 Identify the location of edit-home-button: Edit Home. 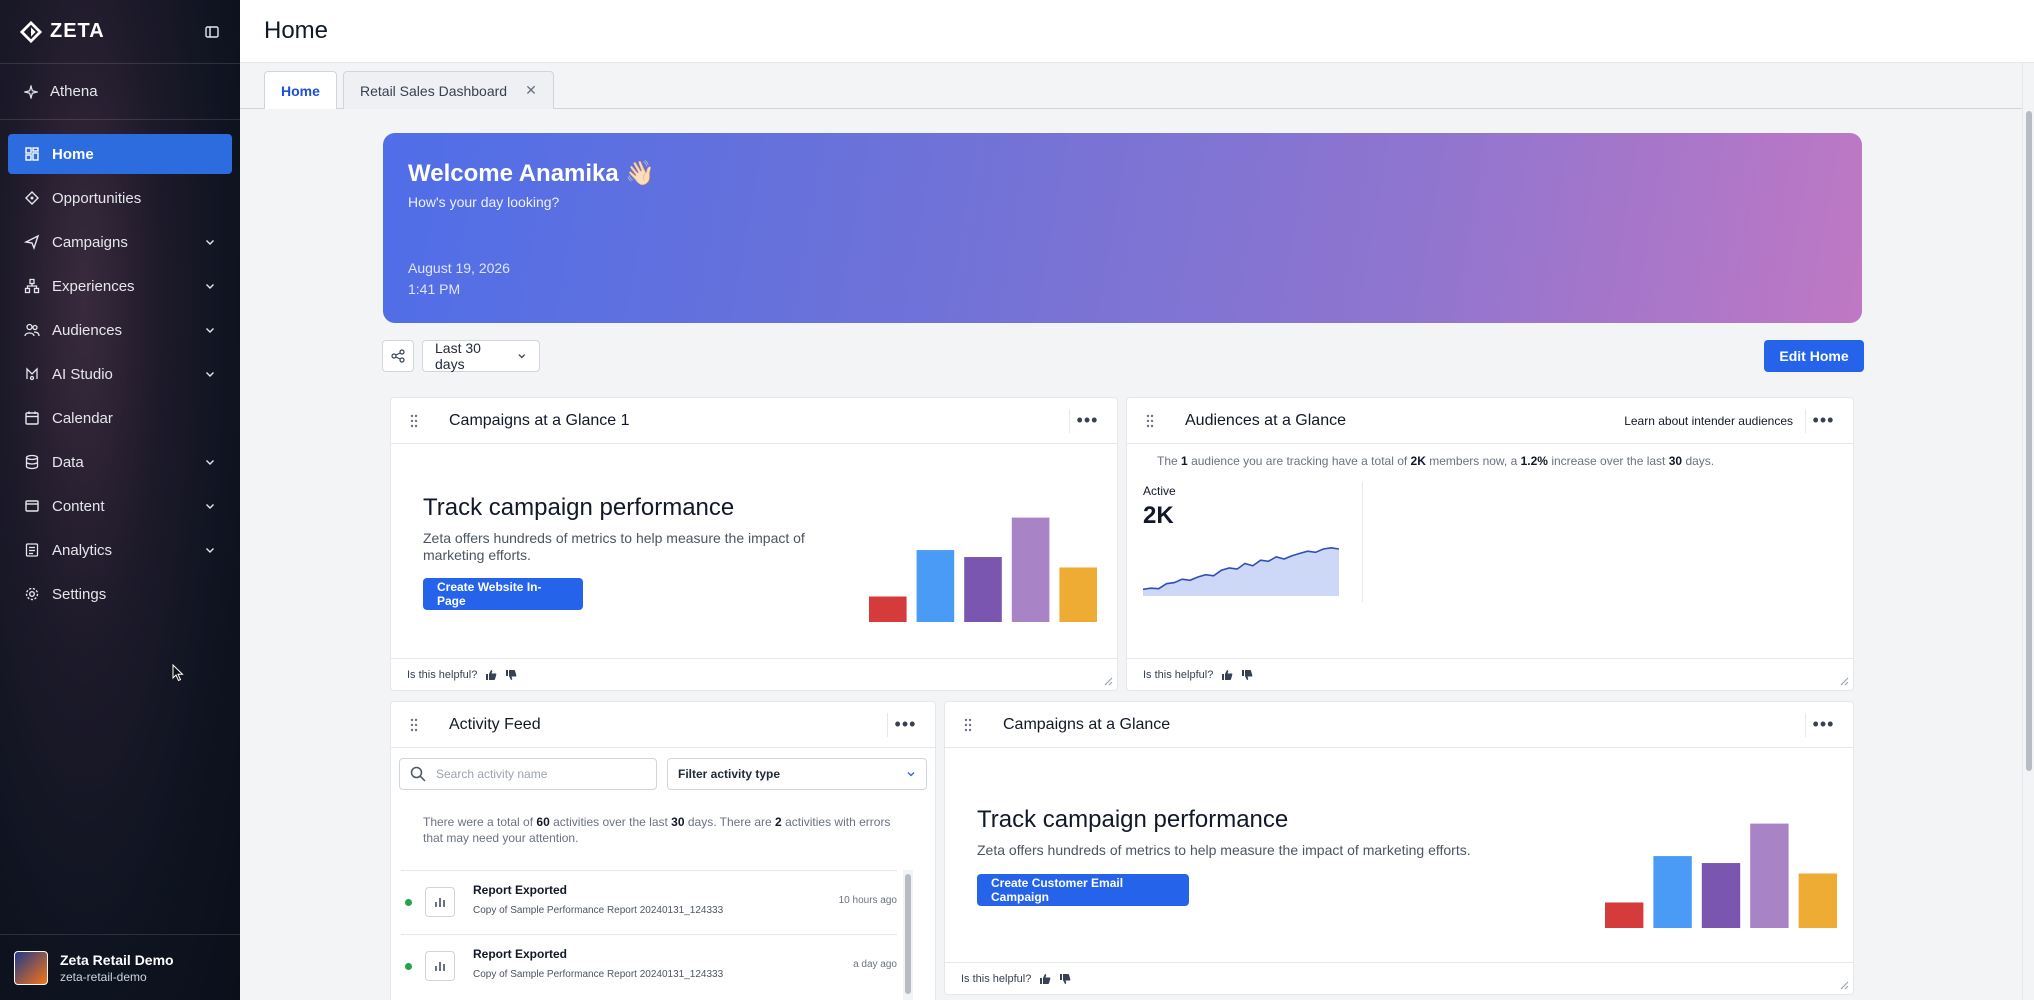
(1814, 356).